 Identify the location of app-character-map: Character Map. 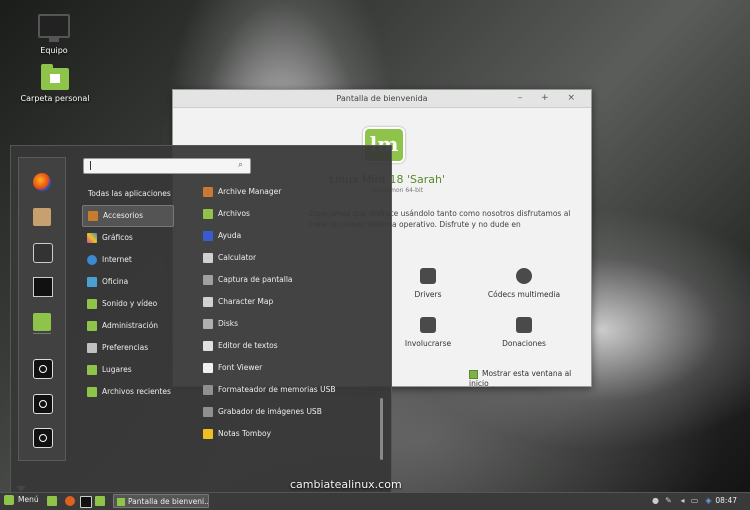
(290, 302).